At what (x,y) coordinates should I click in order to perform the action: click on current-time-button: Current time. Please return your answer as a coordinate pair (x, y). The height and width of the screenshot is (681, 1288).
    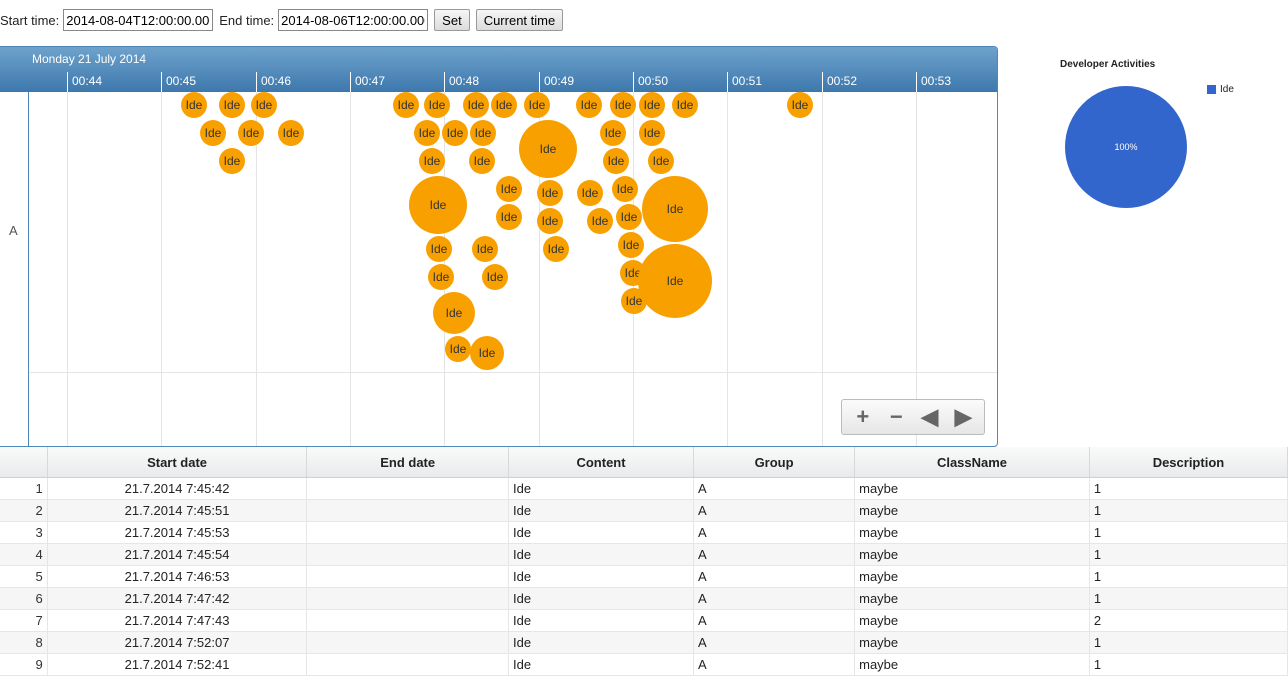
    Looking at the image, I should click on (519, 20).